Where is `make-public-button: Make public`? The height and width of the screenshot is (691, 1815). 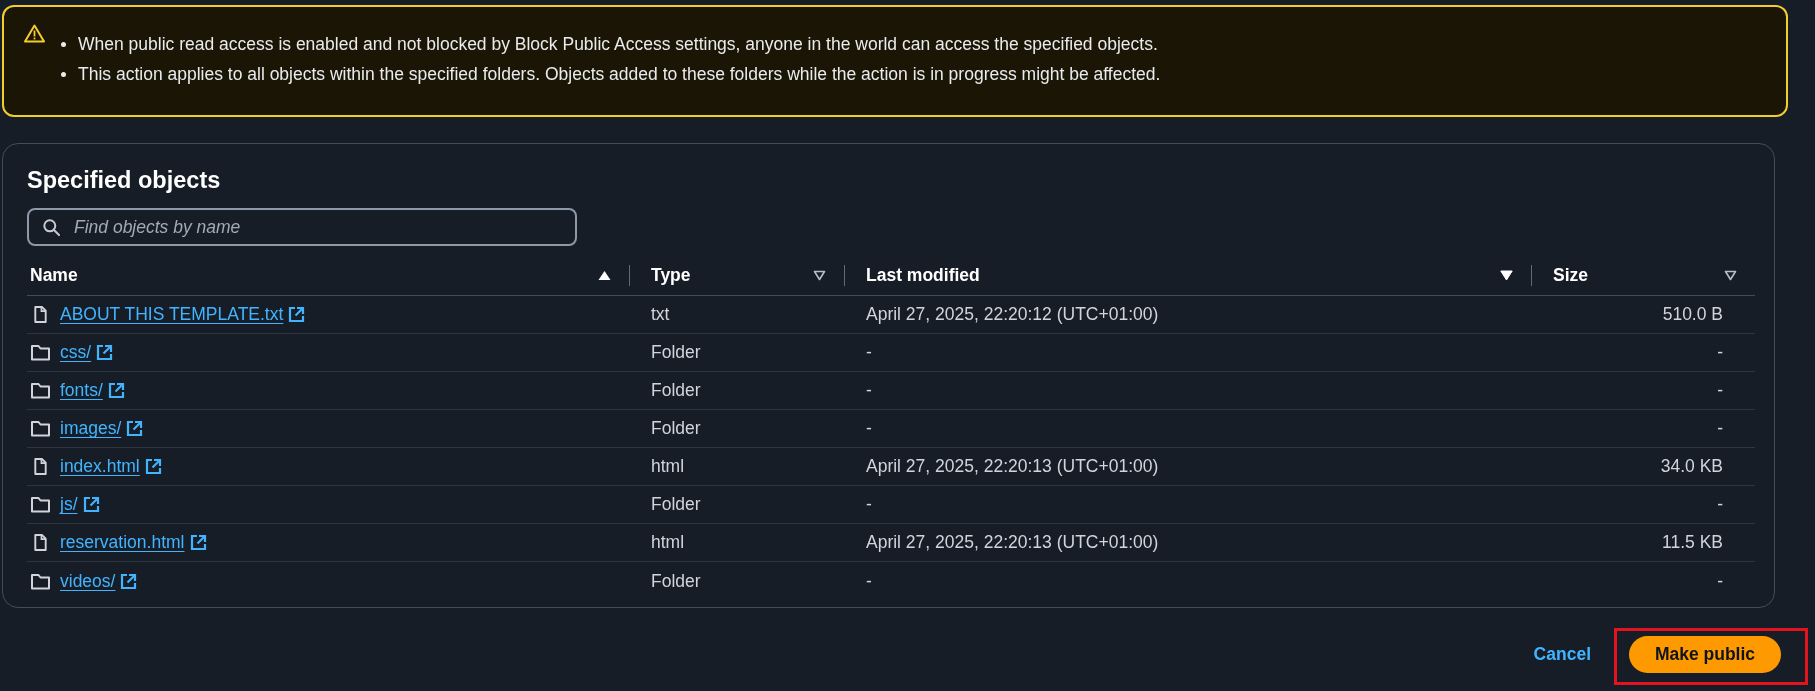 make-public-button: Make public is located at coordinates (1705, 654).